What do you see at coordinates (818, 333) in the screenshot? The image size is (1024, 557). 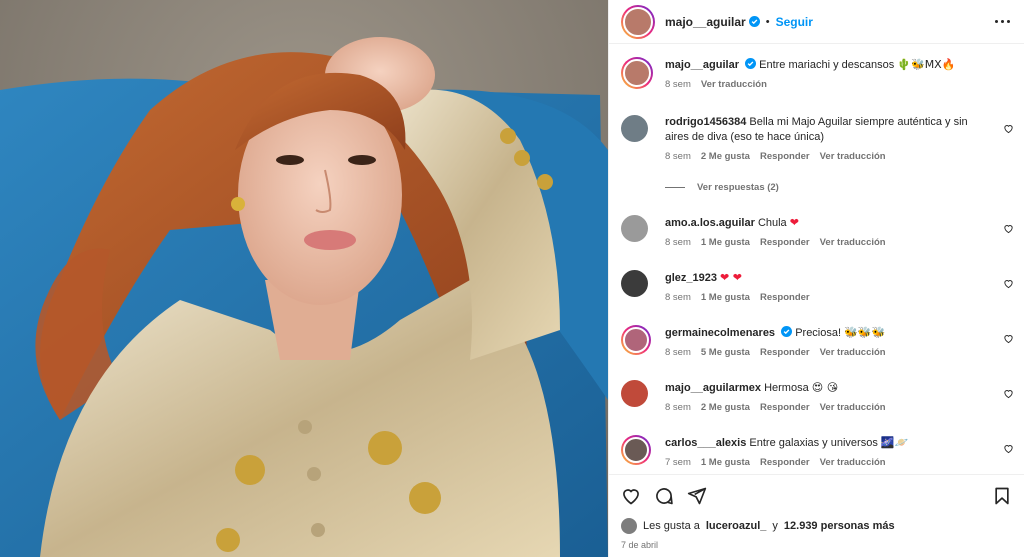 I see `comment-text: Preciosa!` at bounding box center [818, 333].